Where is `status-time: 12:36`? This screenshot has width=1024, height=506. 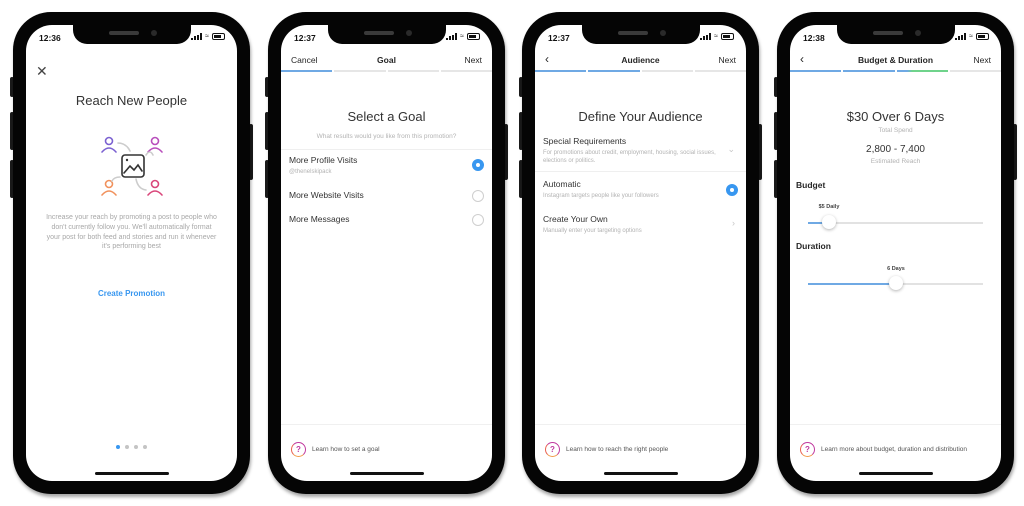
status-time: 12:36 is located at coordinates (50, 38).